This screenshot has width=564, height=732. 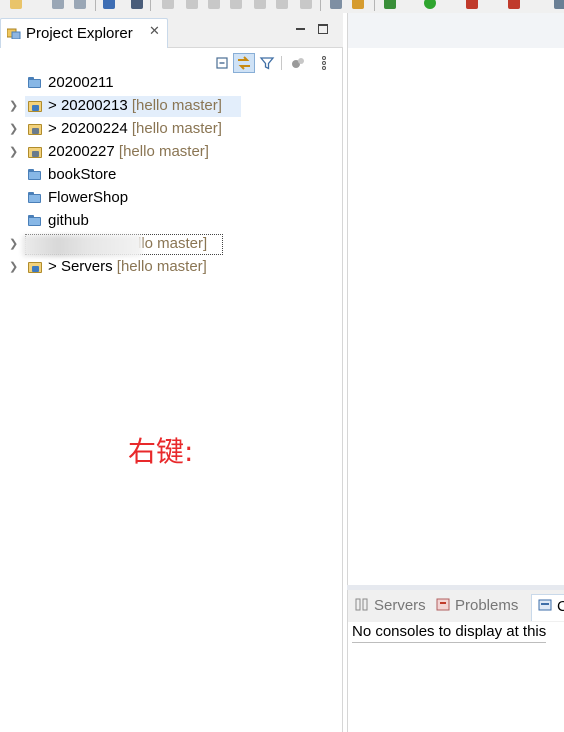 What do you see at coordinates (171, 62) in the screenshot?
I see `view-toolbar` at bounding box center [171, 62].